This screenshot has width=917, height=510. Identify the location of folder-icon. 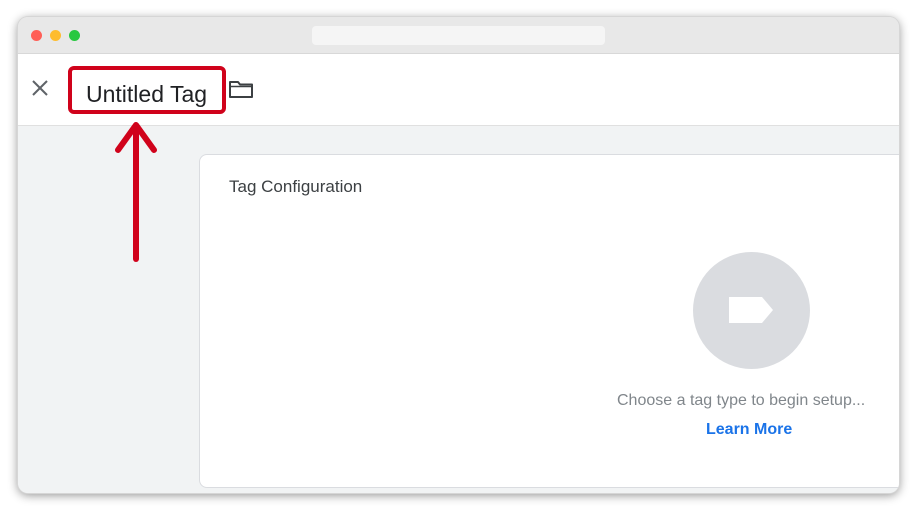
(241, 89).